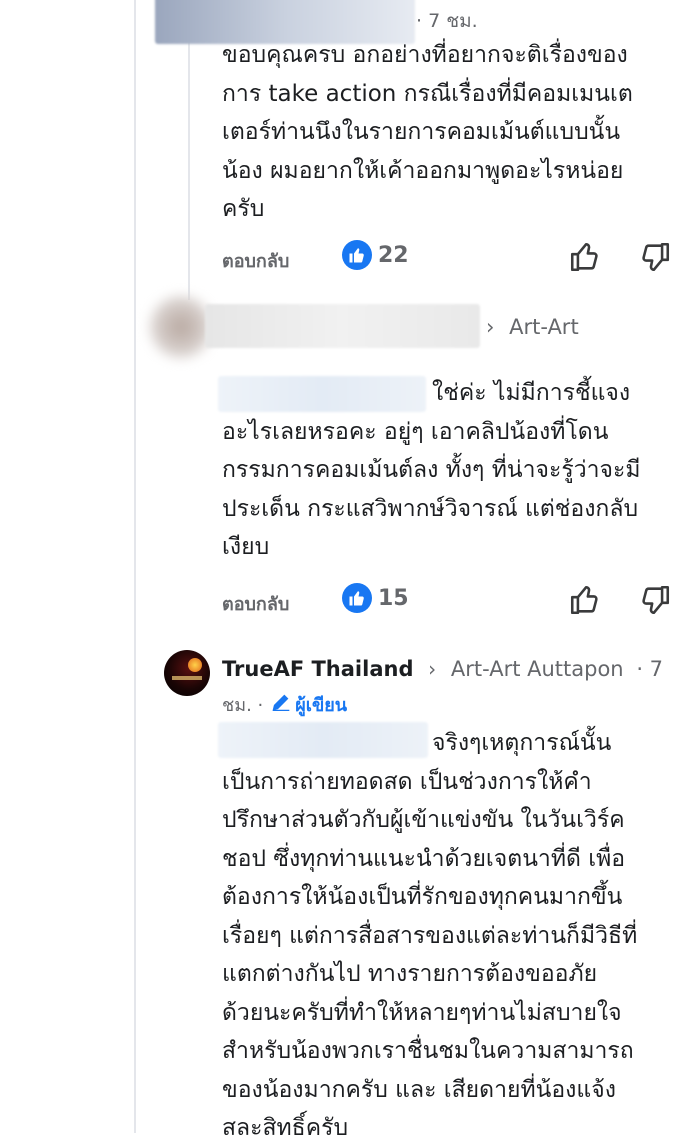 The height and width of the screenshot is (1148, 700). What do you see at coordinates (187, 678) in the screenshot?
I see `logo-text-stripe` at bounding box center [187, 678].